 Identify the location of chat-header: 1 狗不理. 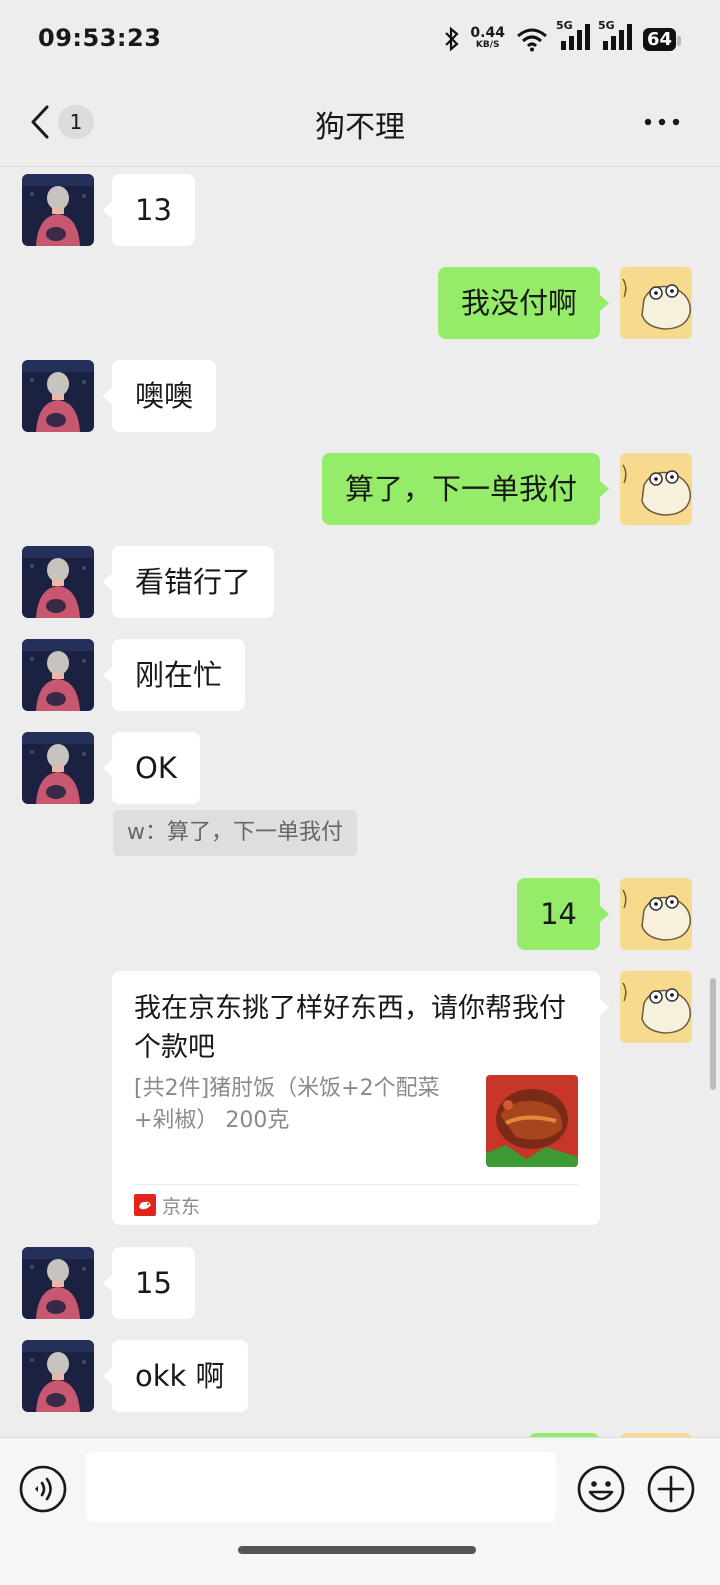
(360, 122).